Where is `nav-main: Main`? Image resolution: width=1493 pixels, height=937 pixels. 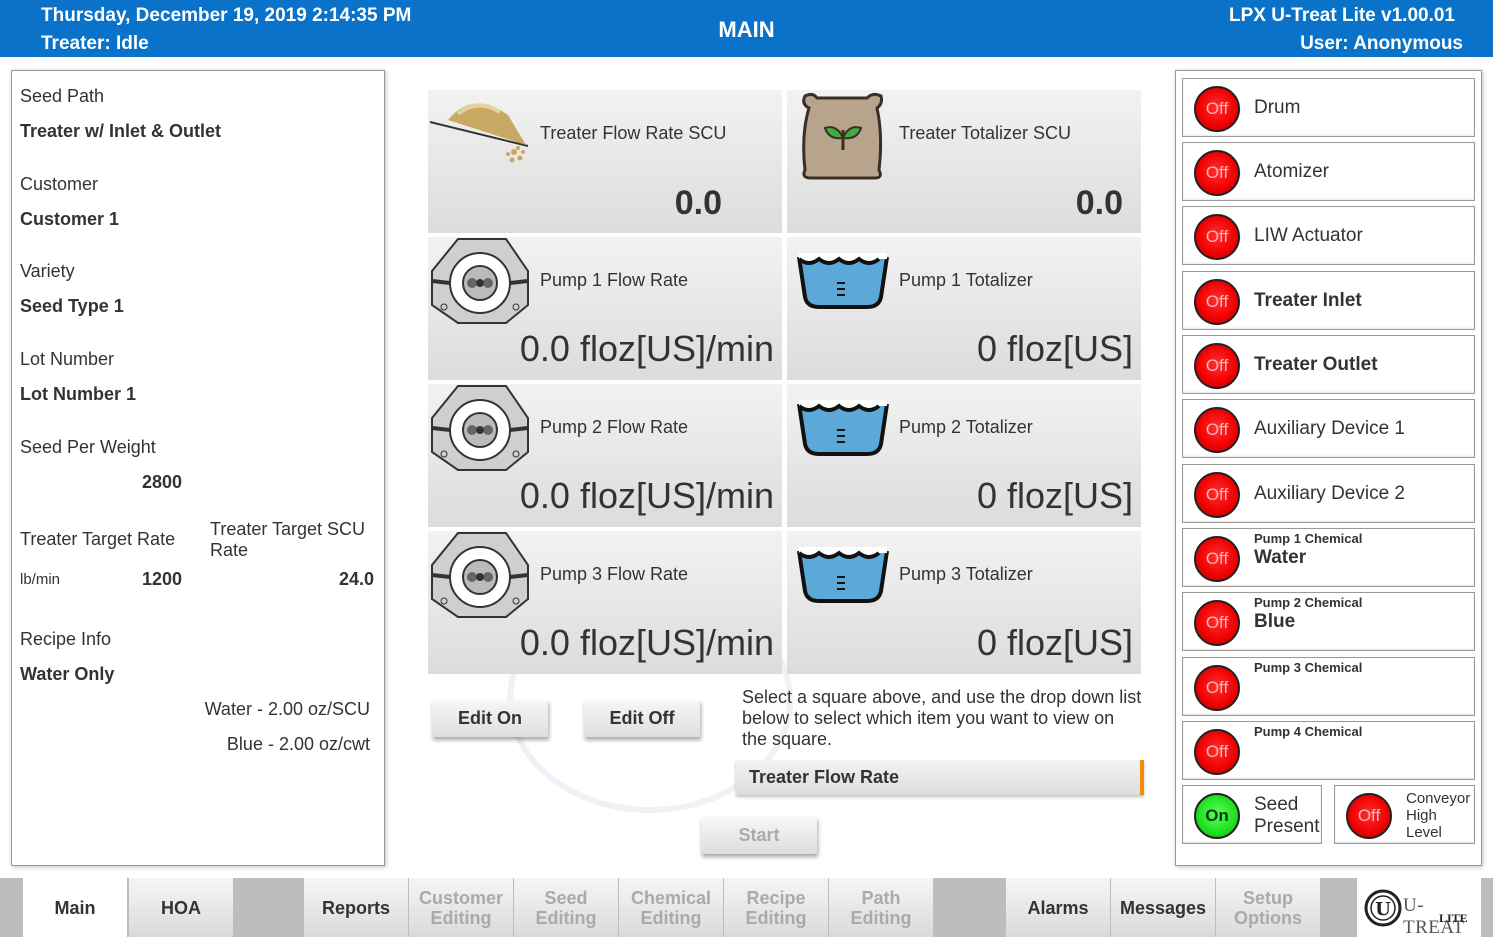
nav-main: Main is located at coordinates (75, 907).